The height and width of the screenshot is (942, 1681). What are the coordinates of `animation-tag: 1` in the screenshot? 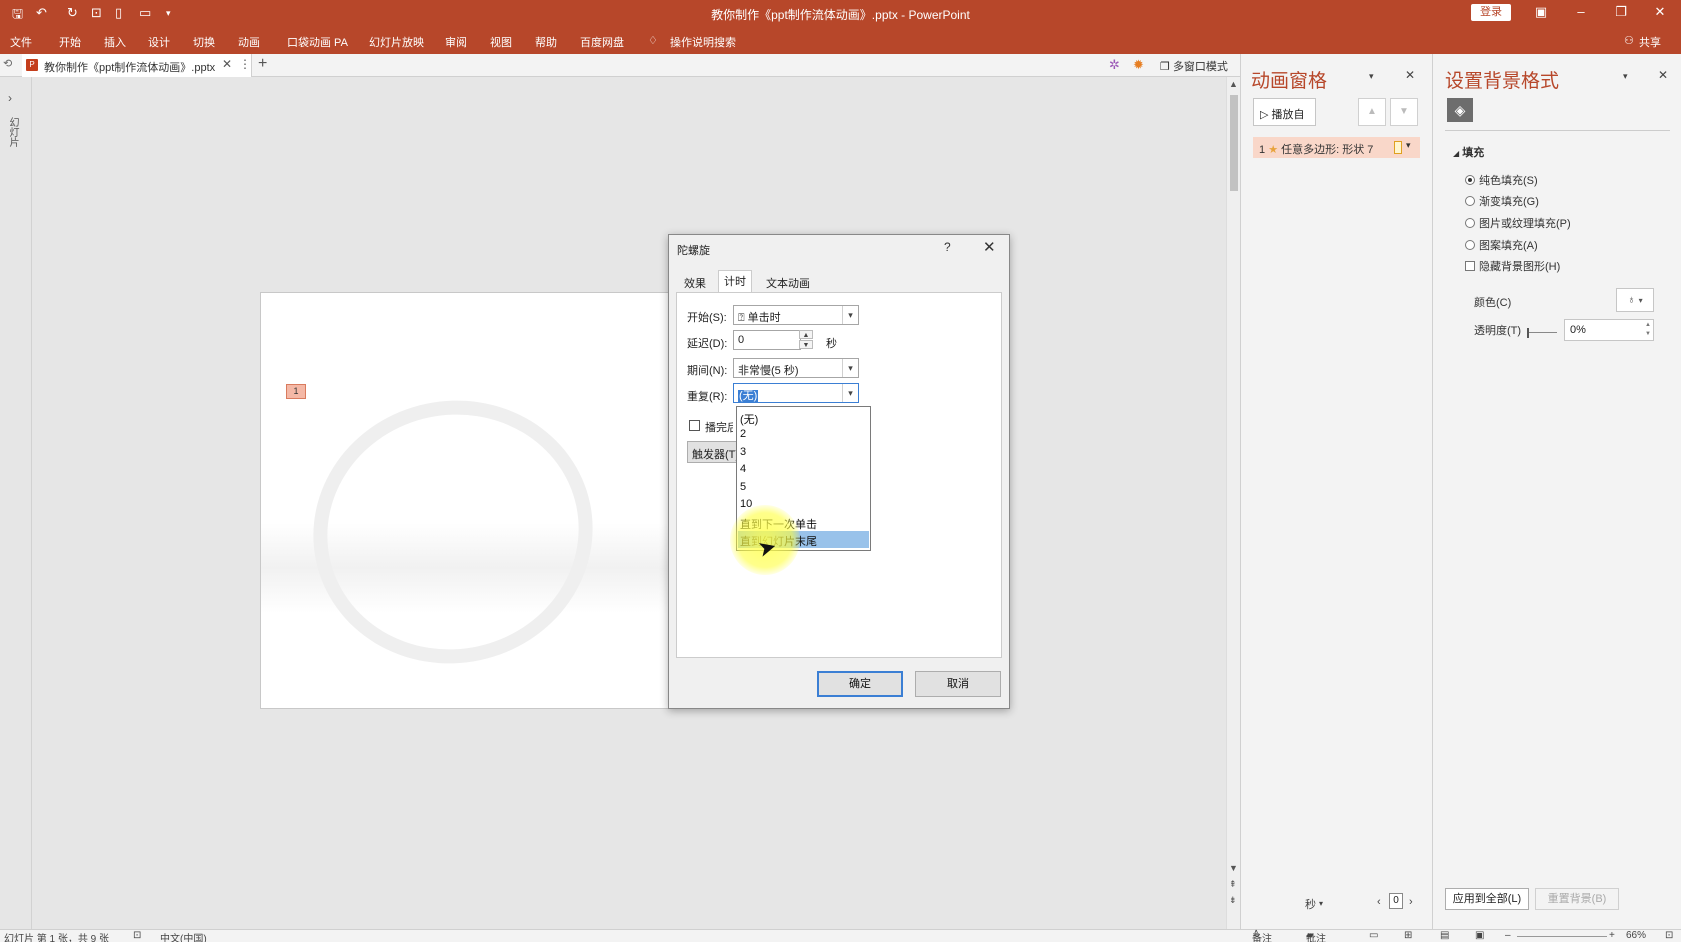 It's located at (296, 391).